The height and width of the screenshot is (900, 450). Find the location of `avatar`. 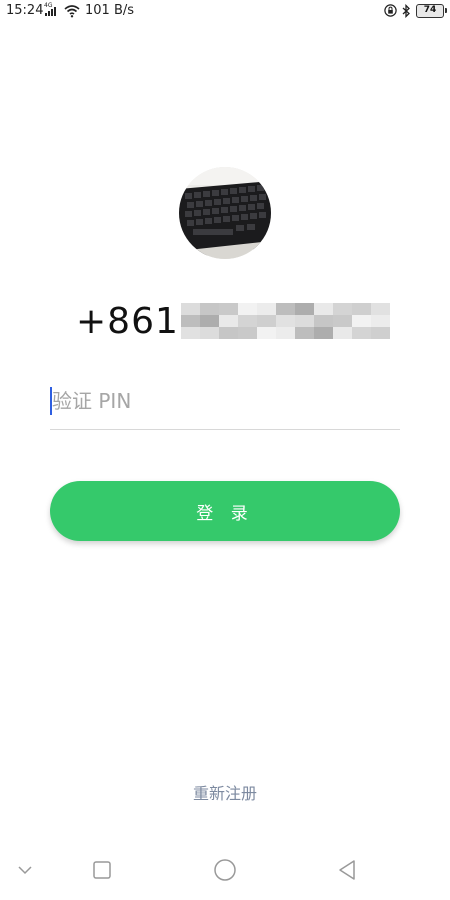

avatar is located at coordinates (225, 213).